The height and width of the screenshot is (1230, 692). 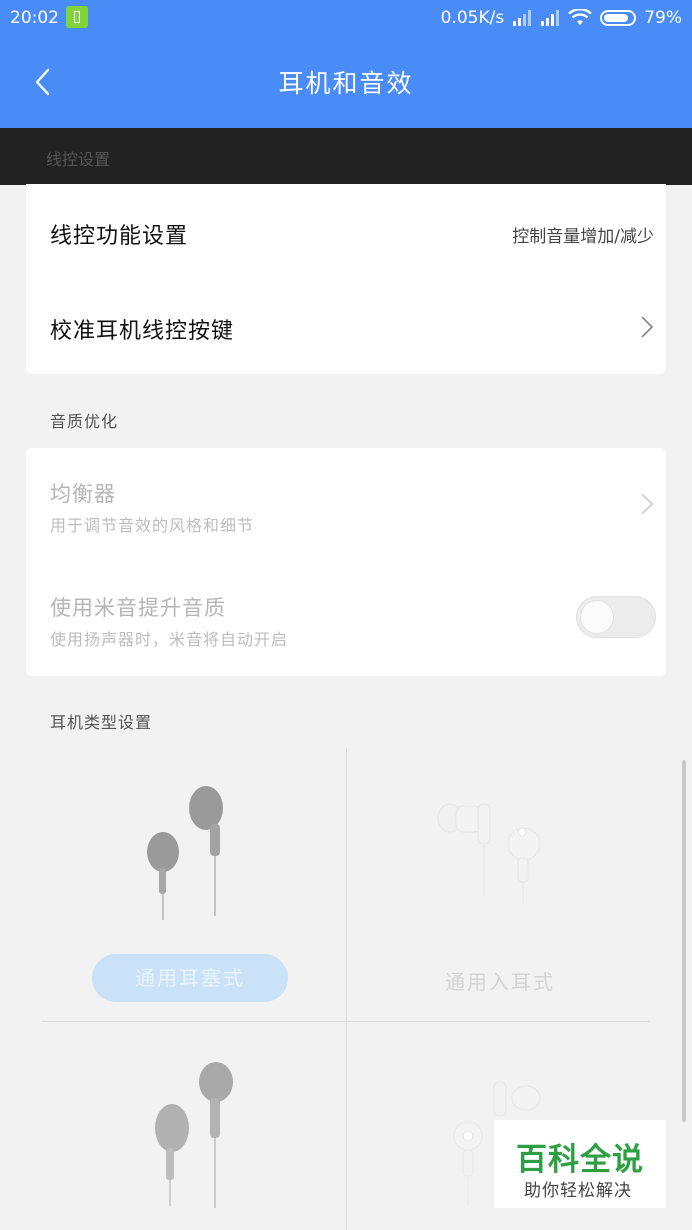 I want to click on watermark-logo: 百科全说 助你轻松解决, so click(x=580, y=1164).